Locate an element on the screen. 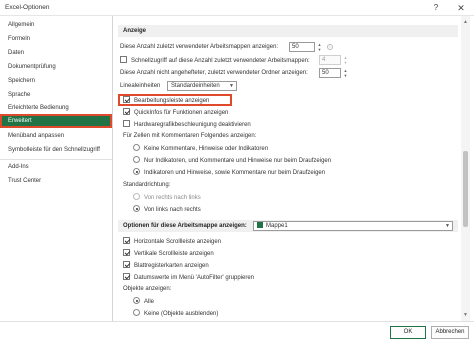  objects-none-radio is located at coordinates (136, 312).